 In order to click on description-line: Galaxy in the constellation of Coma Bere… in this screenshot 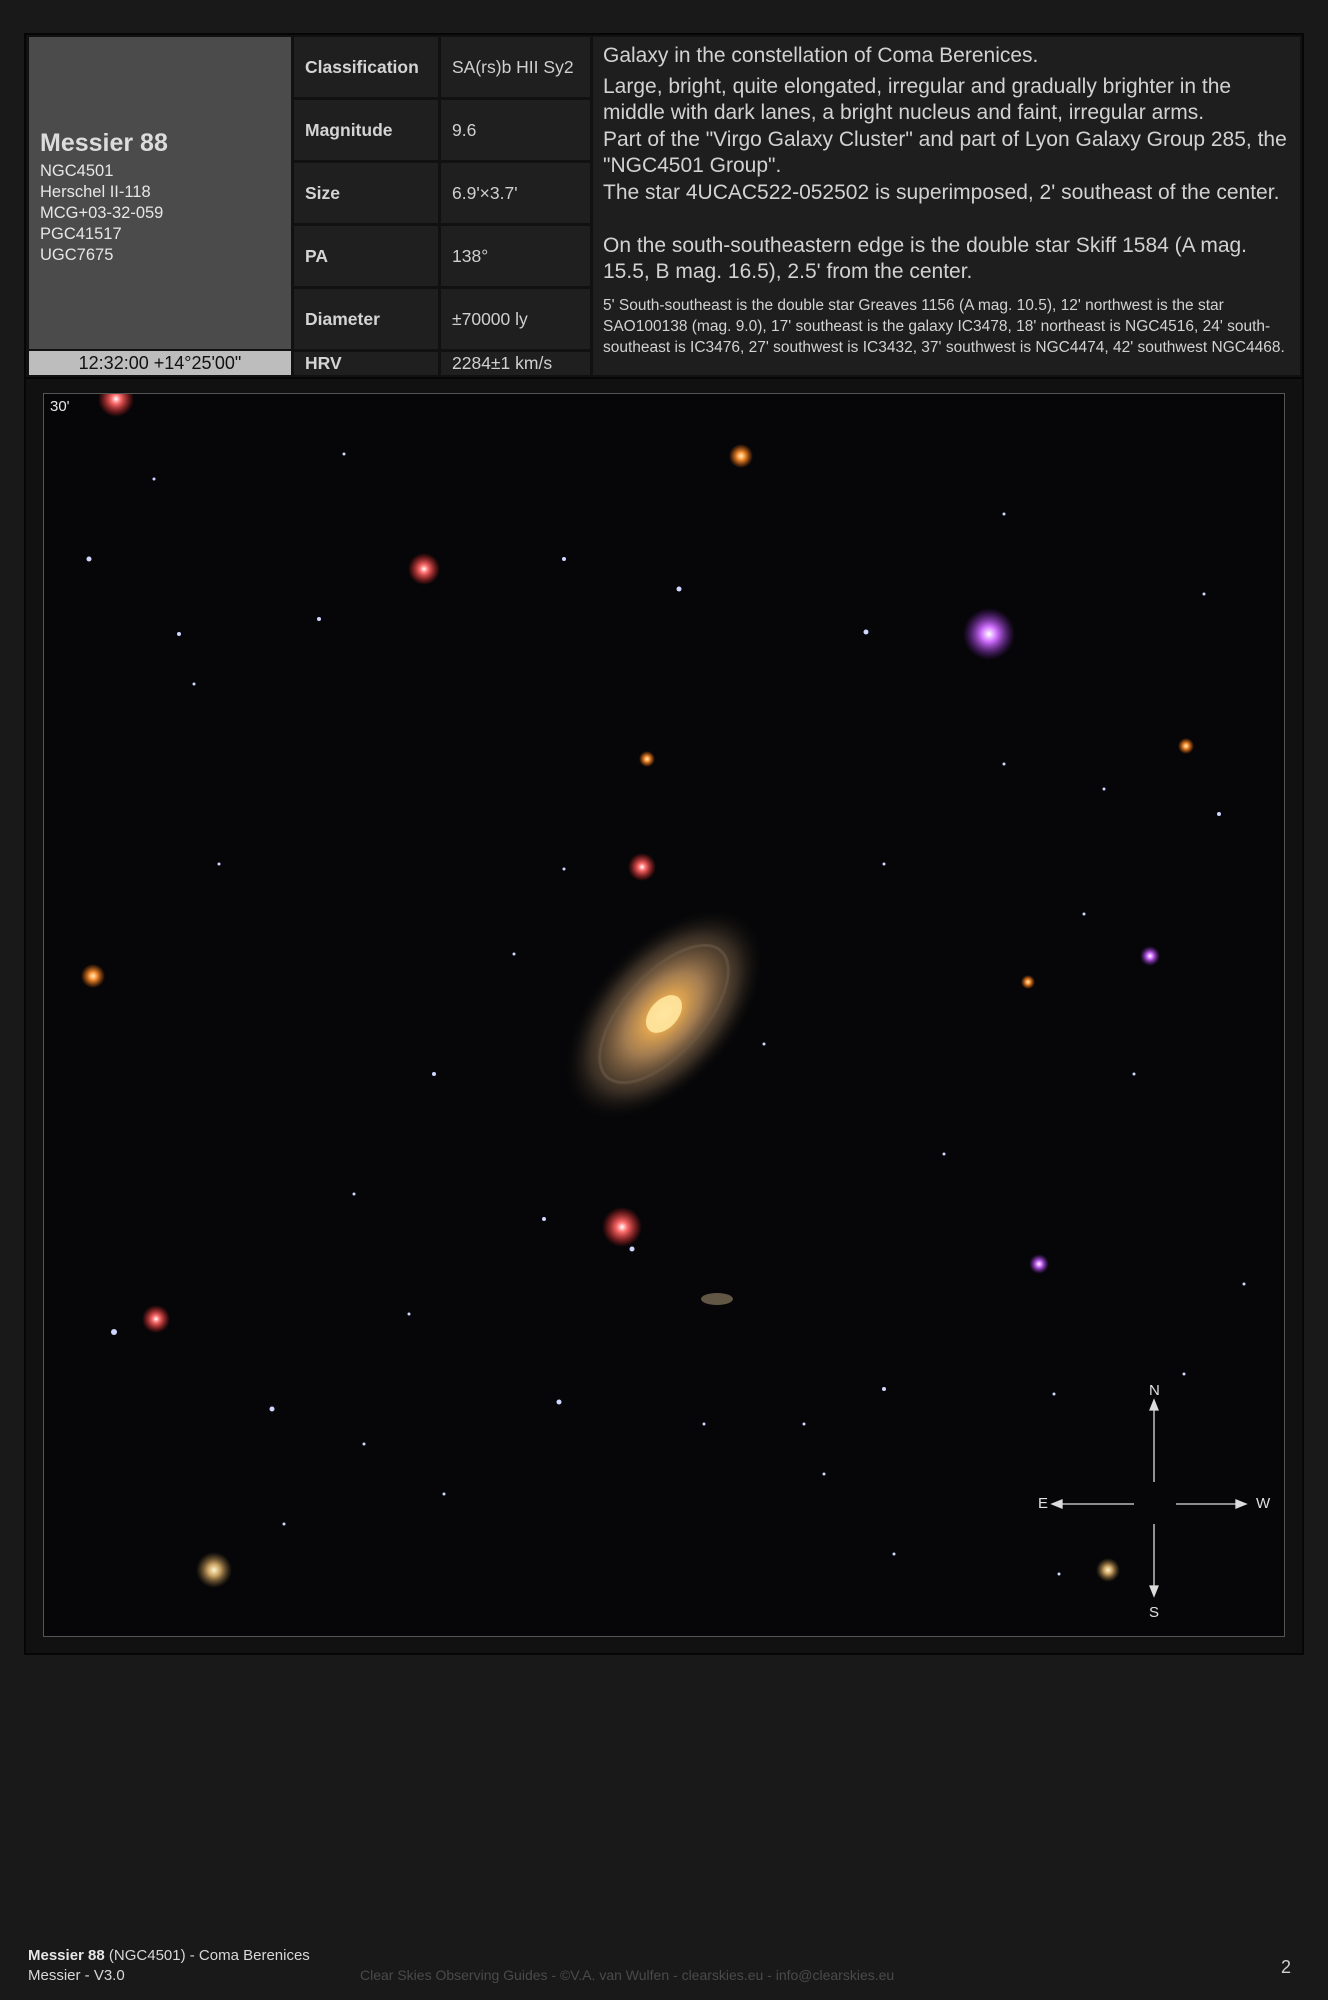, I will do `click(821, 55)`.